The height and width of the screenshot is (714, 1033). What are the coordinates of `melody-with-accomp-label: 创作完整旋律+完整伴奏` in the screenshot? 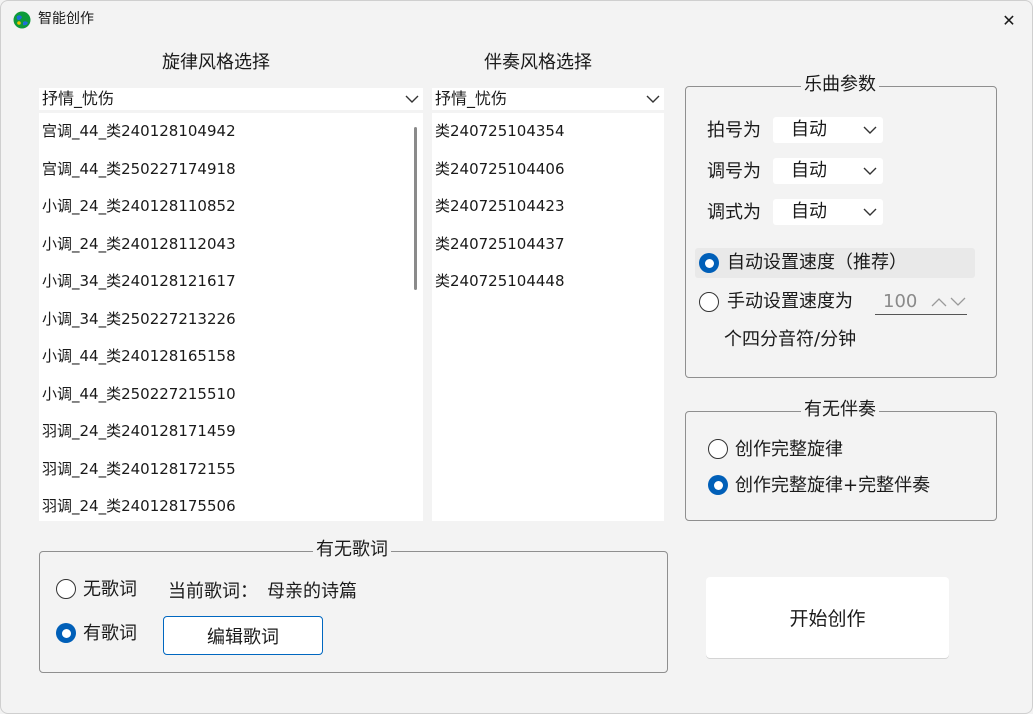 It's located at (833, 485).